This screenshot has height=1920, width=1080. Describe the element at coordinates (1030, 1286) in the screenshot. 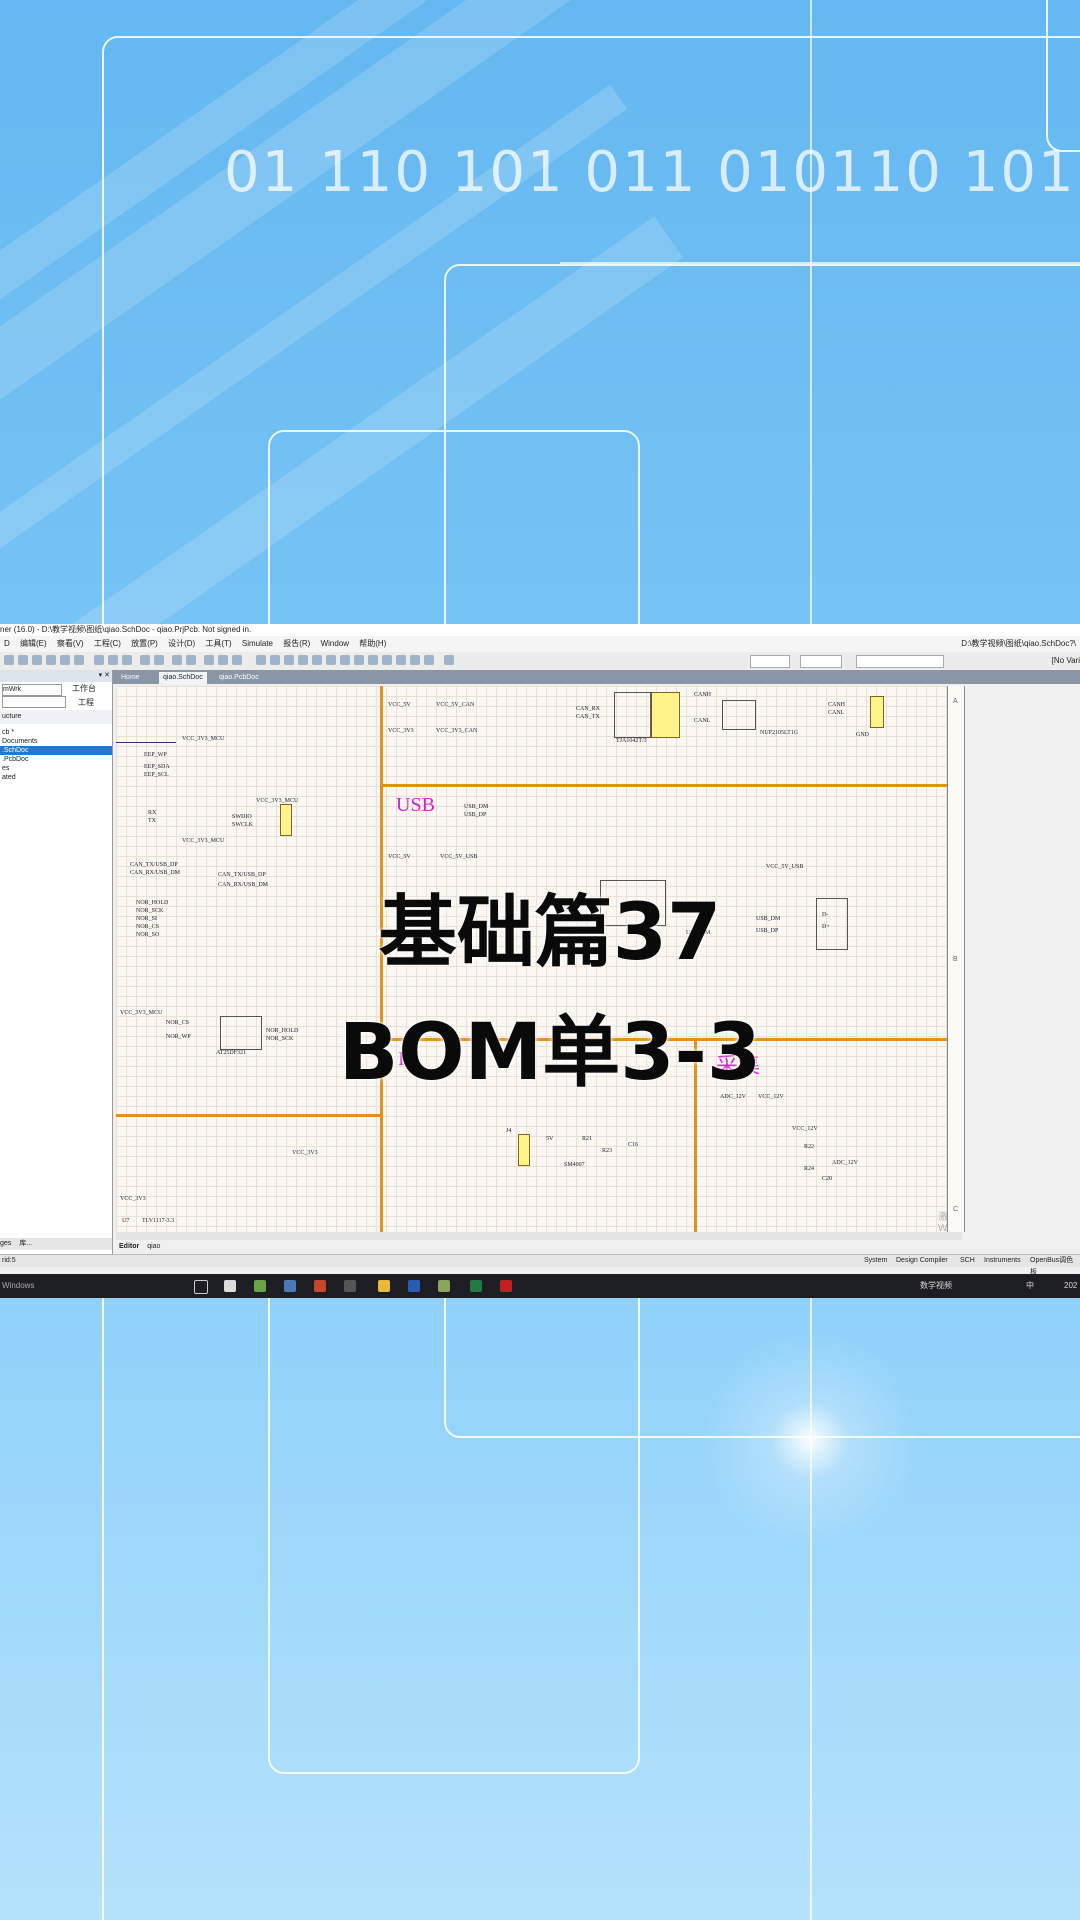

I see `ime-indicator: 中` at that location.